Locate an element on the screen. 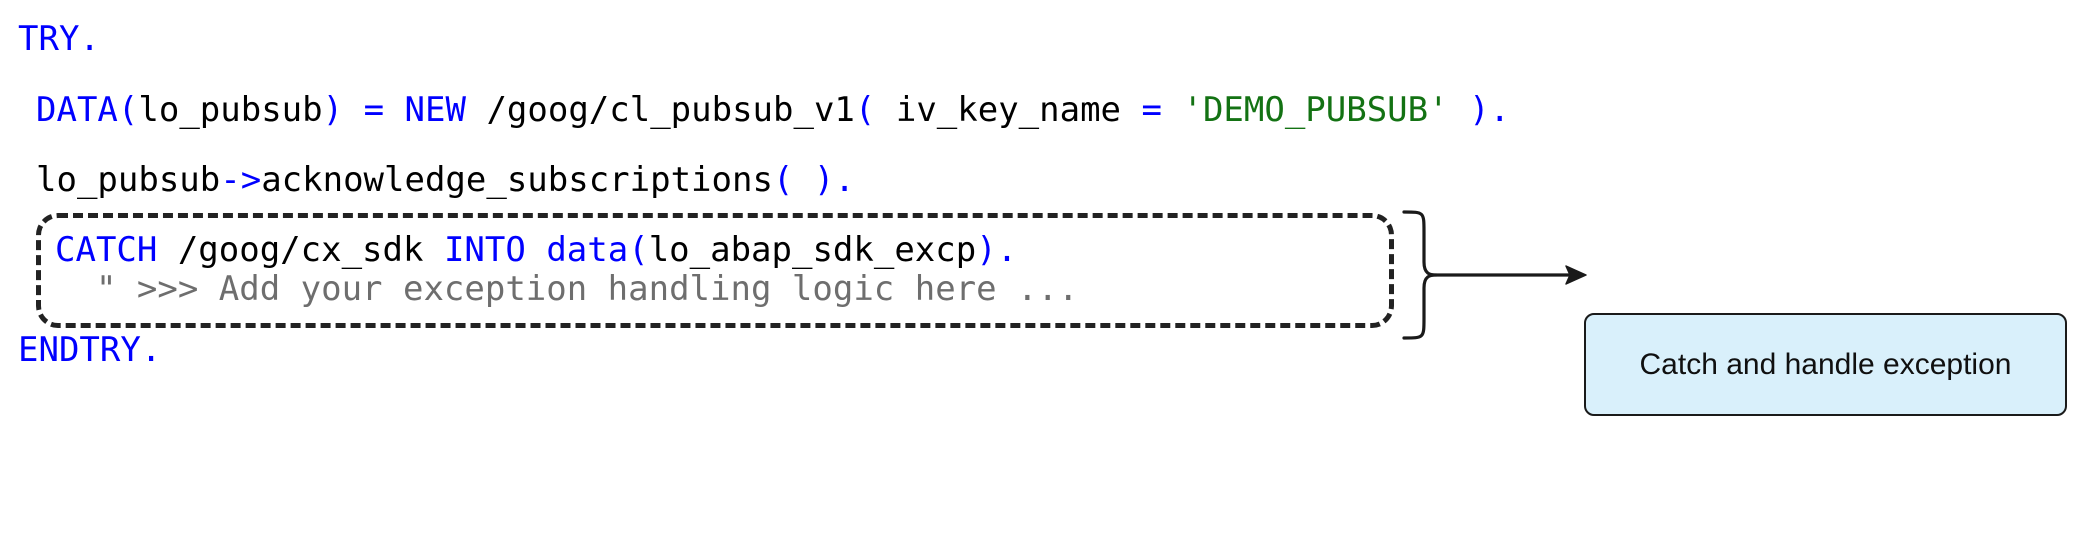  code-token: NEW is located at coordinates (435, 110).